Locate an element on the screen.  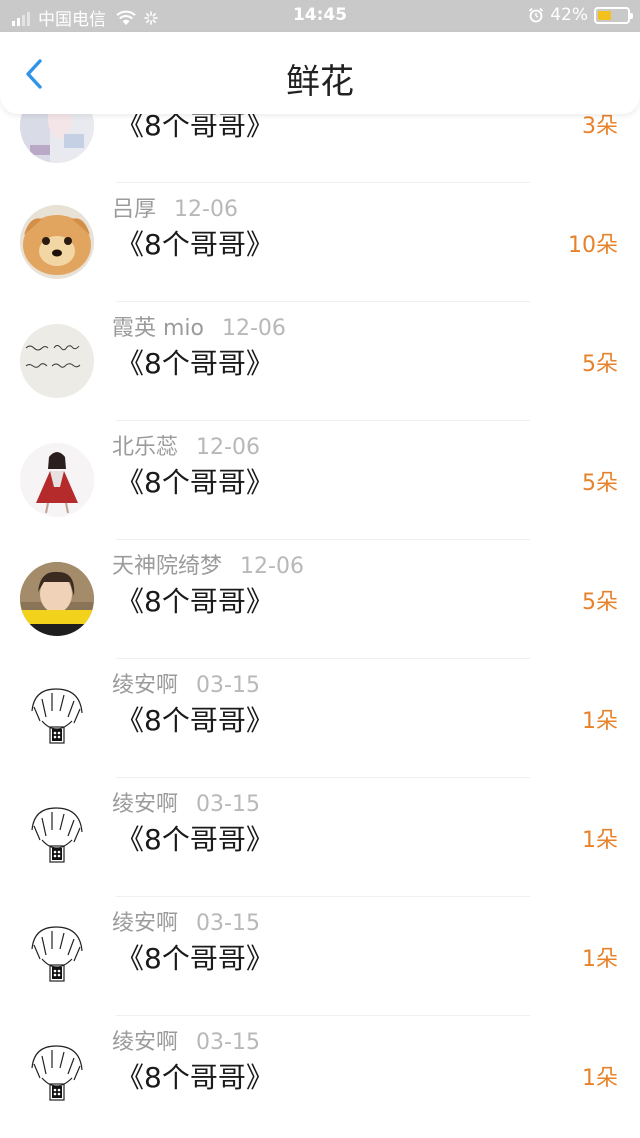
battery-icon is located at coordinates (613, 15).